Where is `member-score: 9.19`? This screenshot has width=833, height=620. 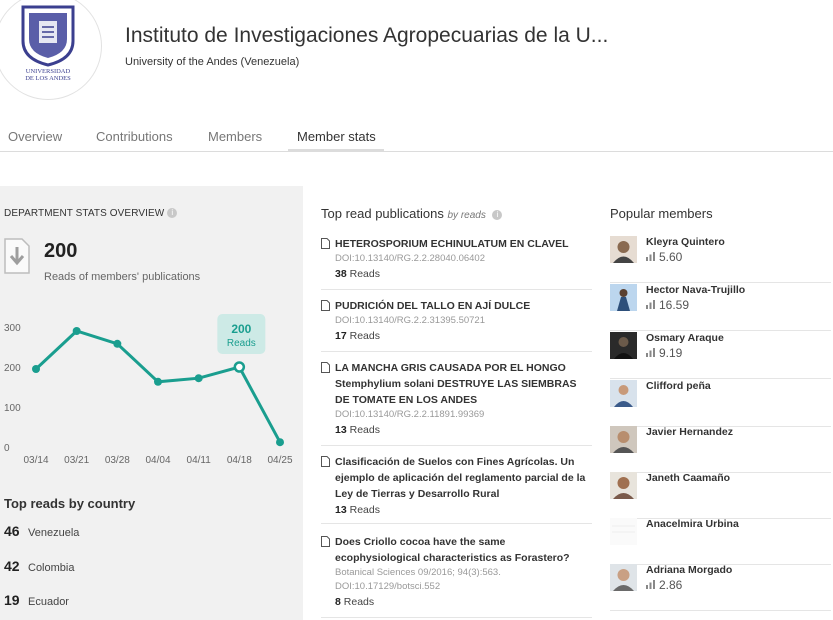 member-score: 9.19 is located at coordinates (664, 353).